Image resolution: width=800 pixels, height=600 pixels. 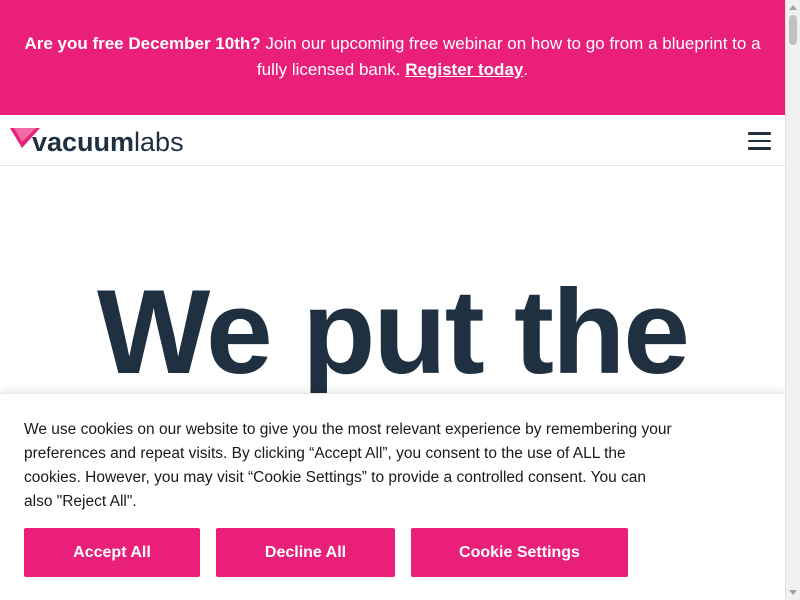 I want to click on hamburger-menu-icon, so click(x=759, y=141).